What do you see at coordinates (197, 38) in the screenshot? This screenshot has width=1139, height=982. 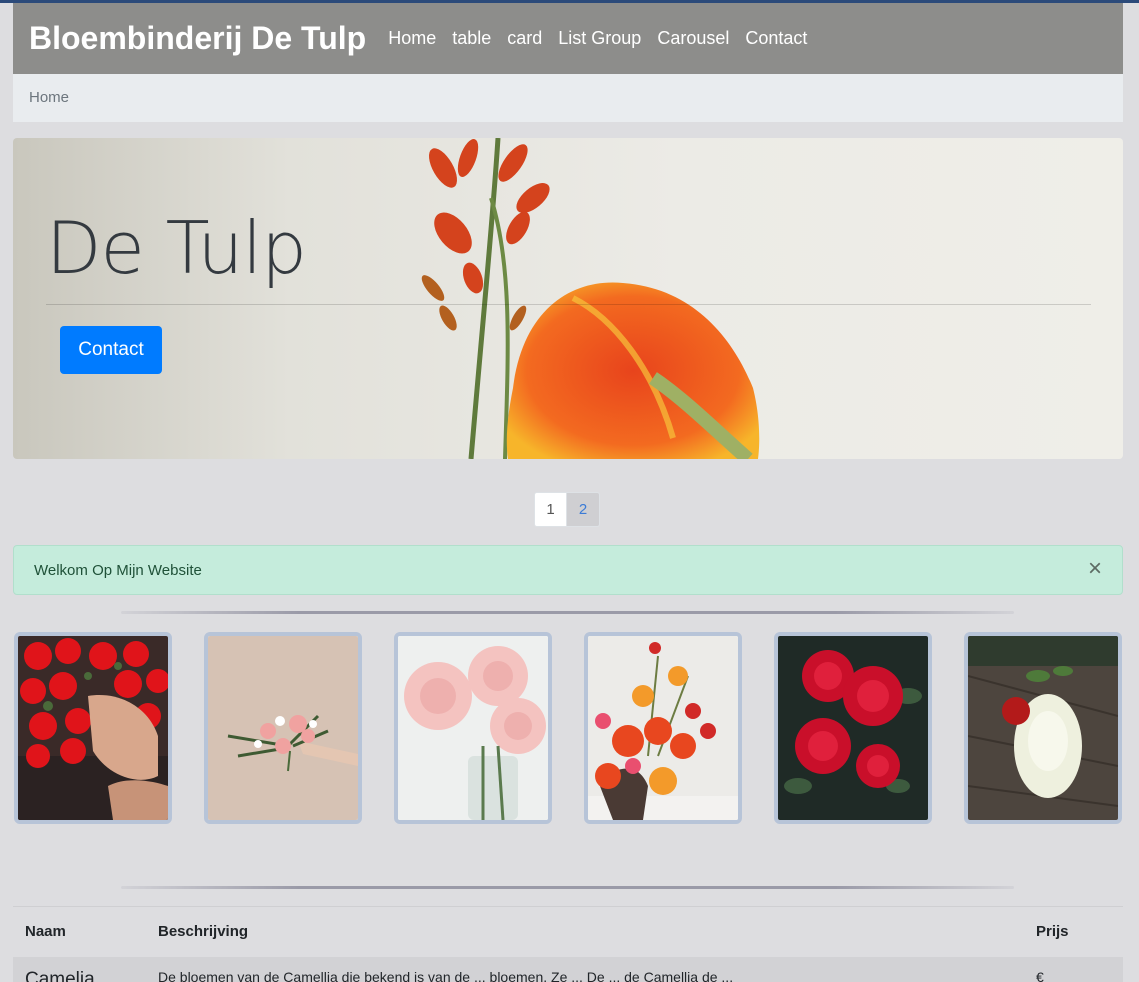 I see `brand-link: Bloembinderij De Tulp` at bounding box center [197, 38].